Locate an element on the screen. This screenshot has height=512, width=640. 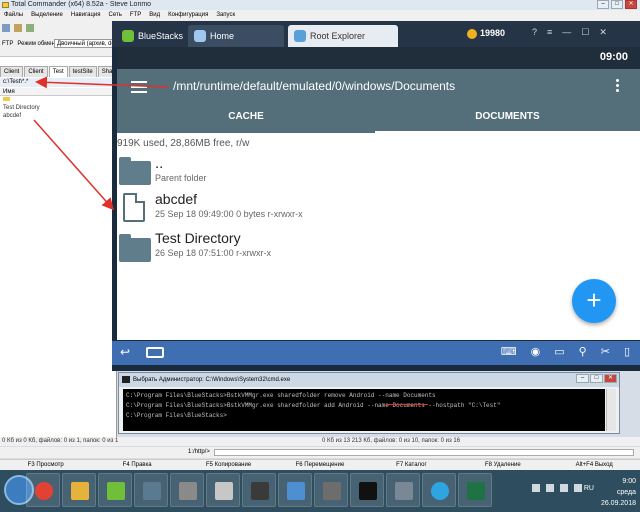
arrow-file is located at coordinates (73, 165).